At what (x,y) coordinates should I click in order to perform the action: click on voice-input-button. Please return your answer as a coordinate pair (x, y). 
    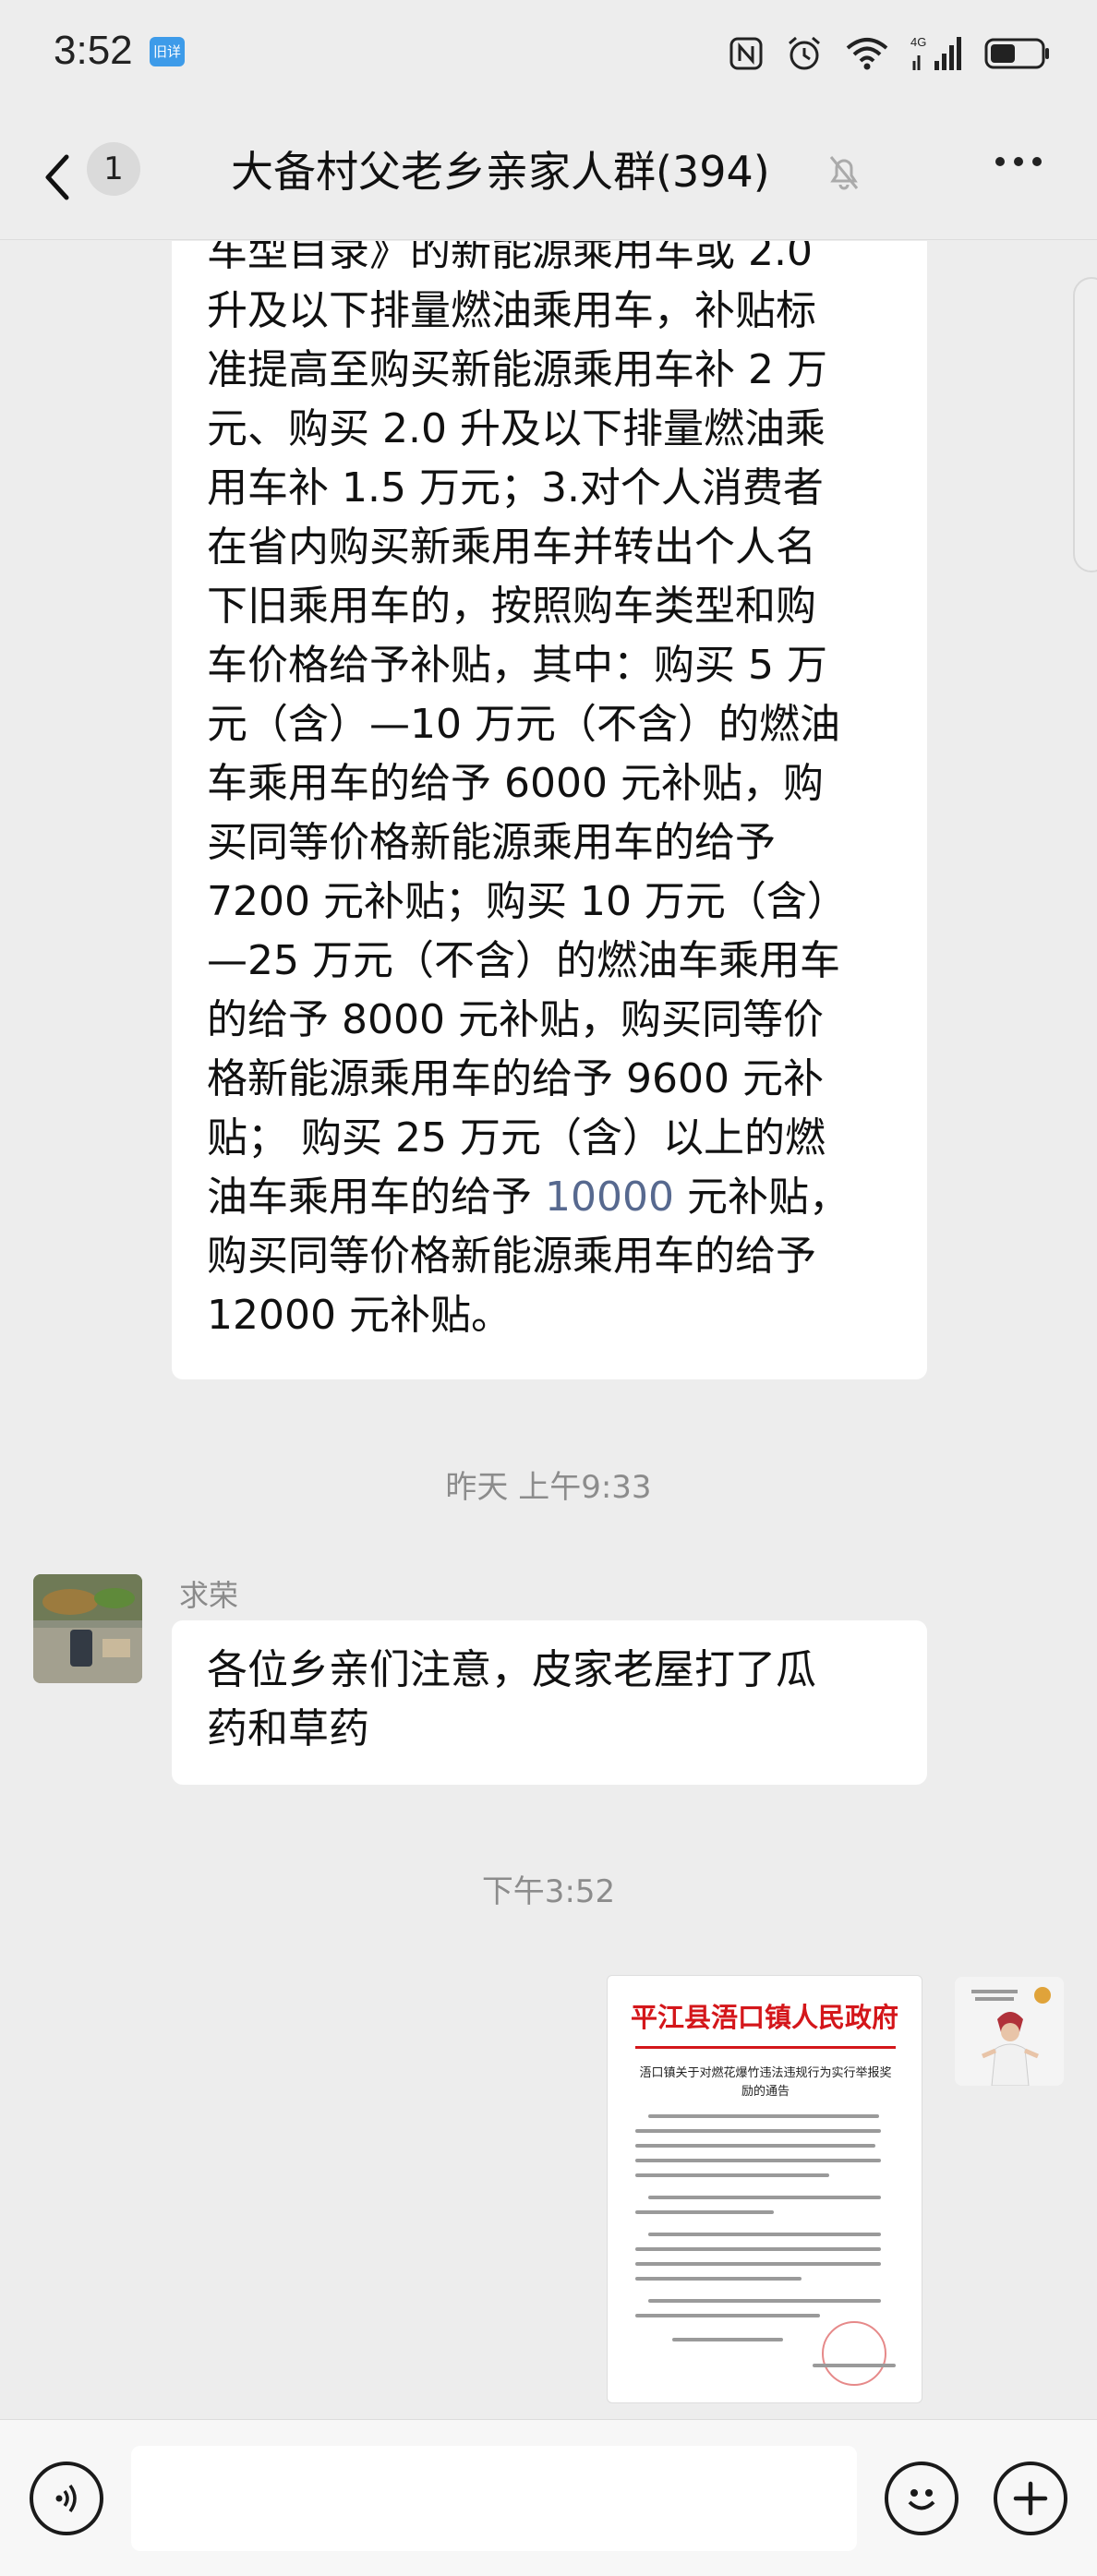
    Looking at the image, I should click on (66, 2498).